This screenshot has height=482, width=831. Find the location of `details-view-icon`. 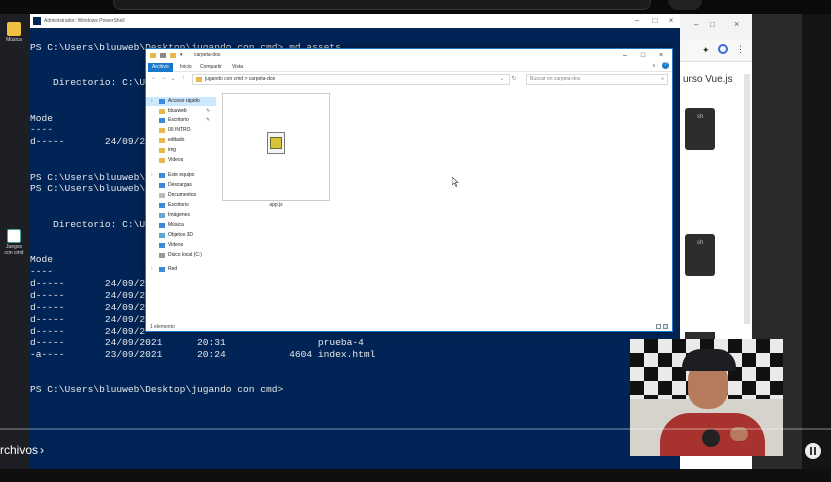

details-view-icon is located at coordinates (658, 326).